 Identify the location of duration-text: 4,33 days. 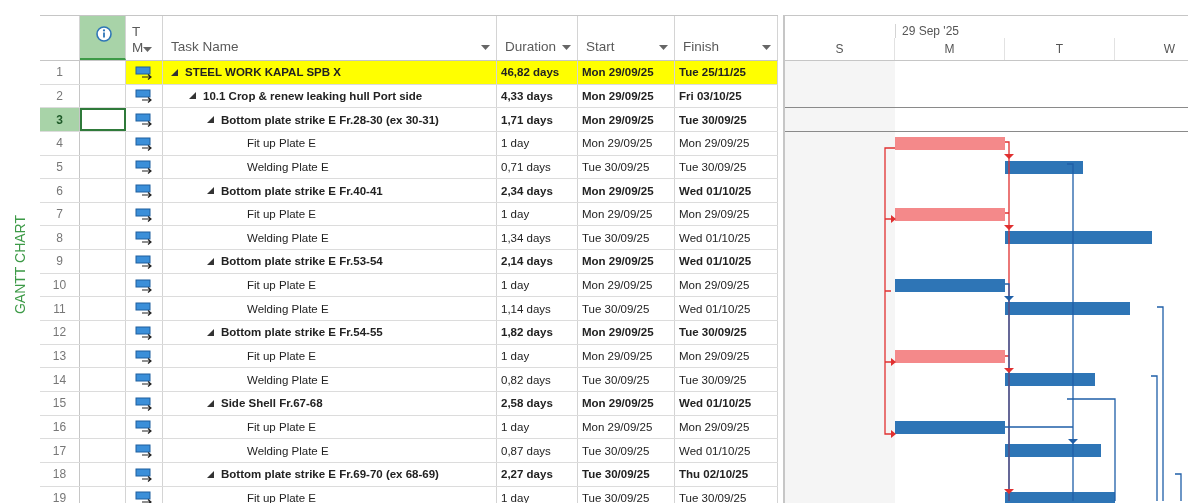
(527, 95).